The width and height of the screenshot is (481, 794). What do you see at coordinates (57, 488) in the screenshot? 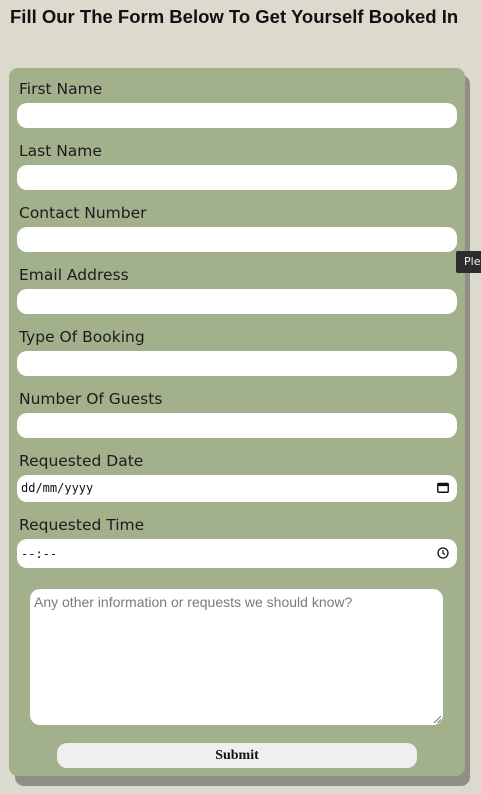
I see `date-format-text: dd/mm/yyyy` at bounding box center [57, 488].